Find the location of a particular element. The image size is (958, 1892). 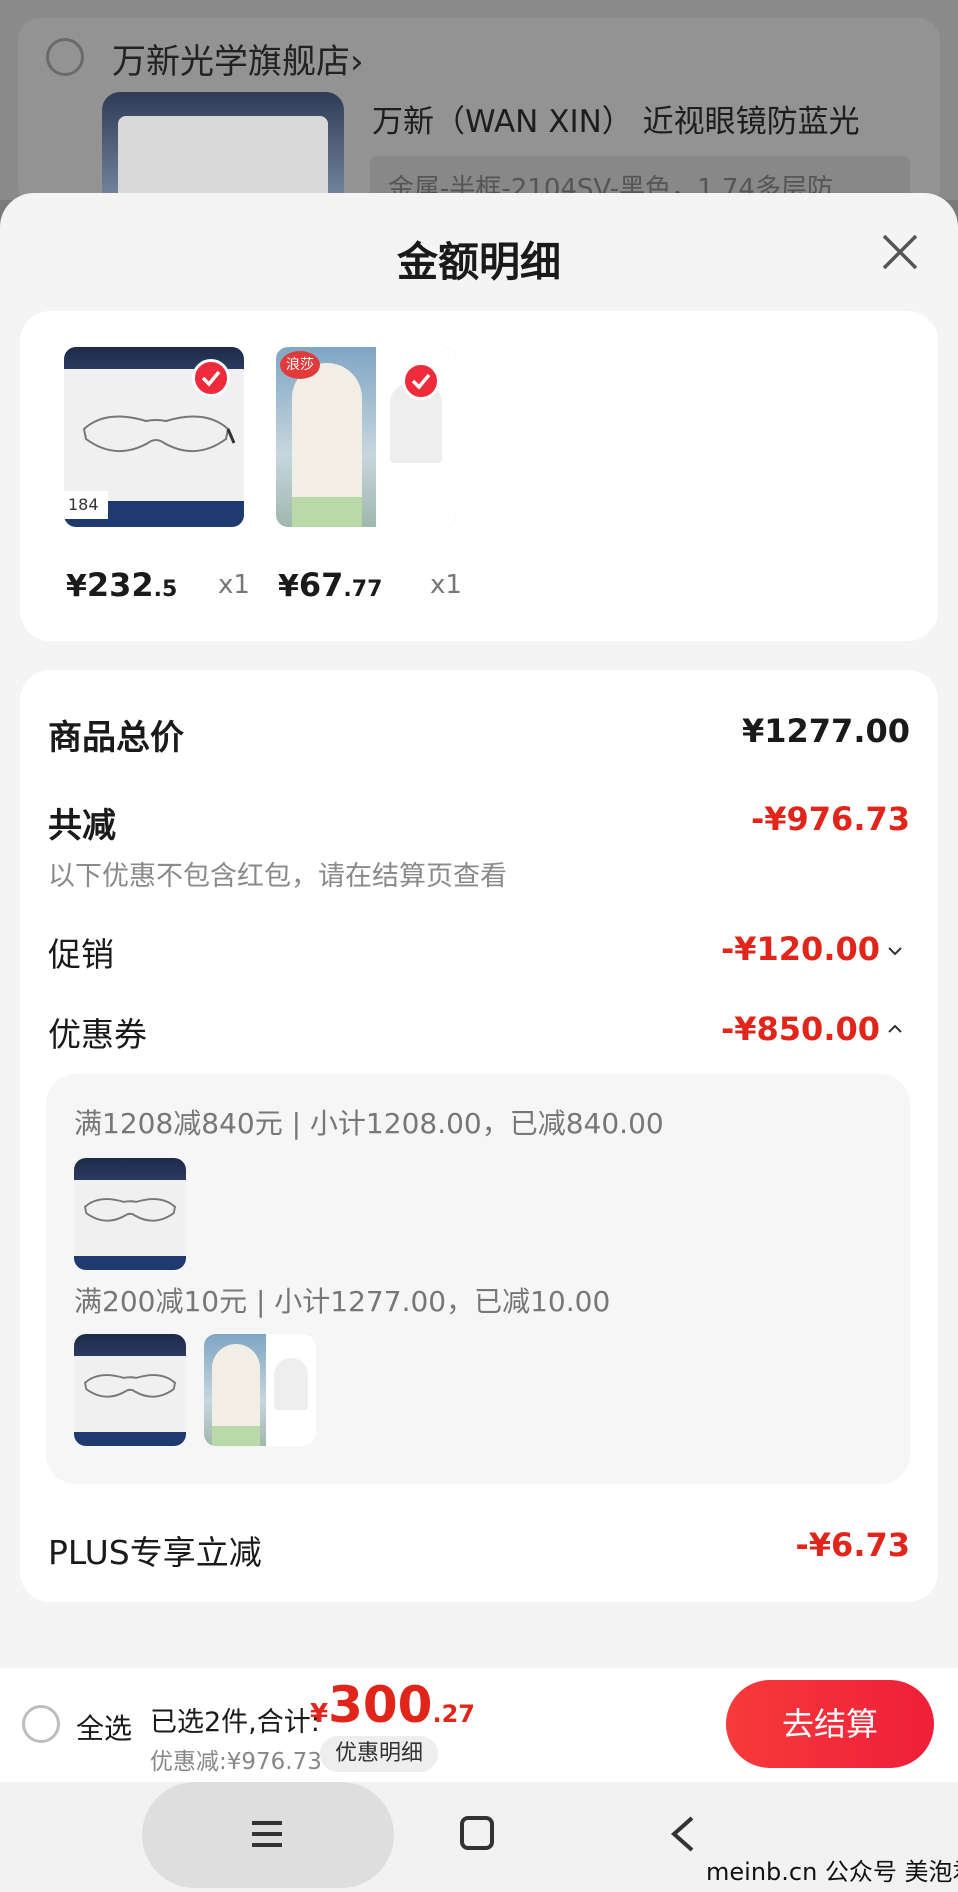

plus-discount-value: -¥6.73 is located at coordinates (853, 1545).